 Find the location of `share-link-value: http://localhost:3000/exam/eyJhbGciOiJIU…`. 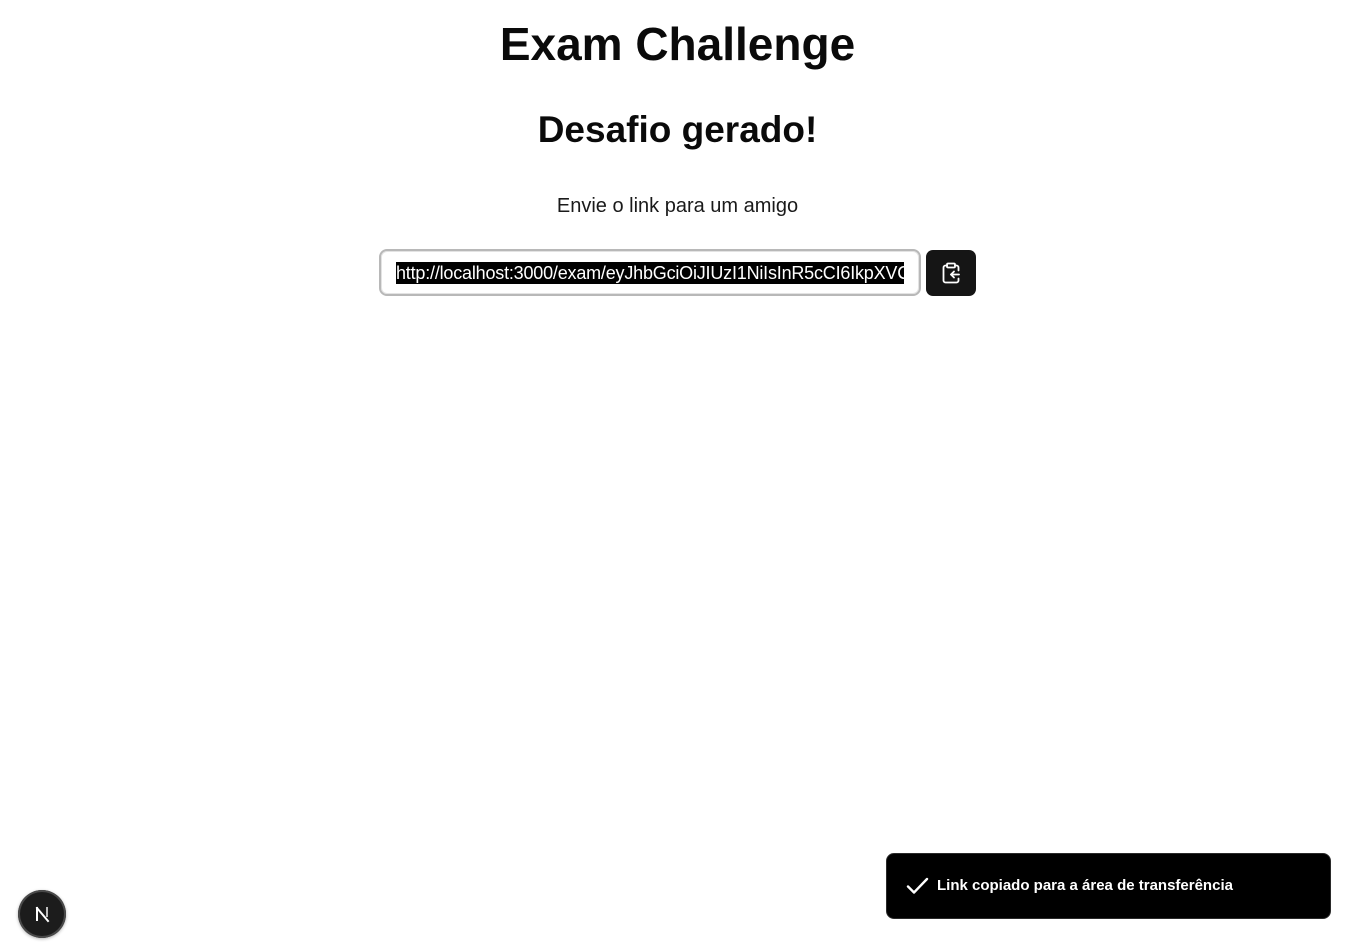

share-link-value: http://localhost:3000/exam/eyJhbGciOiJIU… is located at coordinates (650, 272).